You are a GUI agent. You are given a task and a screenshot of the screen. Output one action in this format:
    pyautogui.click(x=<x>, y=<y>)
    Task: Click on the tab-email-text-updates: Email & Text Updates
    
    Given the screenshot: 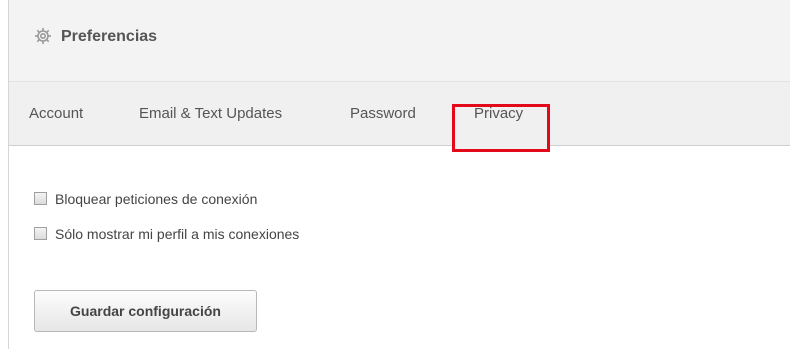 What is the action you would take?
    pyautogui.click(x=210, y=114)
    